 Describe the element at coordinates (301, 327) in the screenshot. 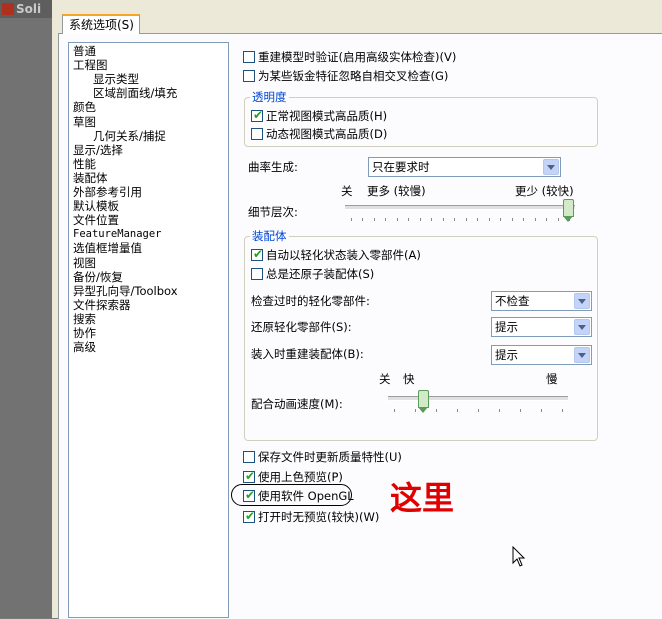

I see `resolve-lightweight-label: 还原轻化零部件(S):` at that location.